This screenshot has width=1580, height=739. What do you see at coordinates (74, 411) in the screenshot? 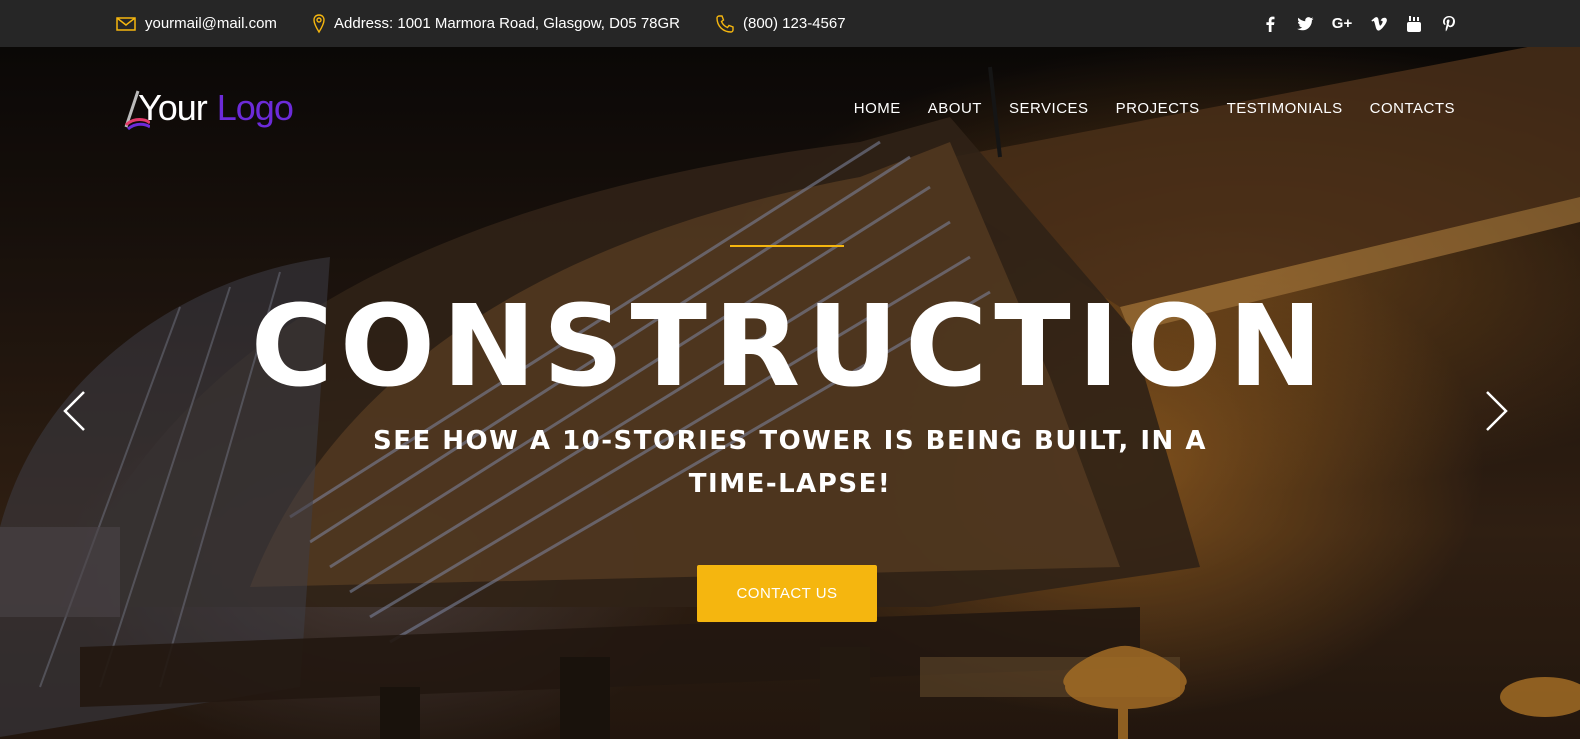
I see `chevron-left-icon` at bounding box center [74, 411].